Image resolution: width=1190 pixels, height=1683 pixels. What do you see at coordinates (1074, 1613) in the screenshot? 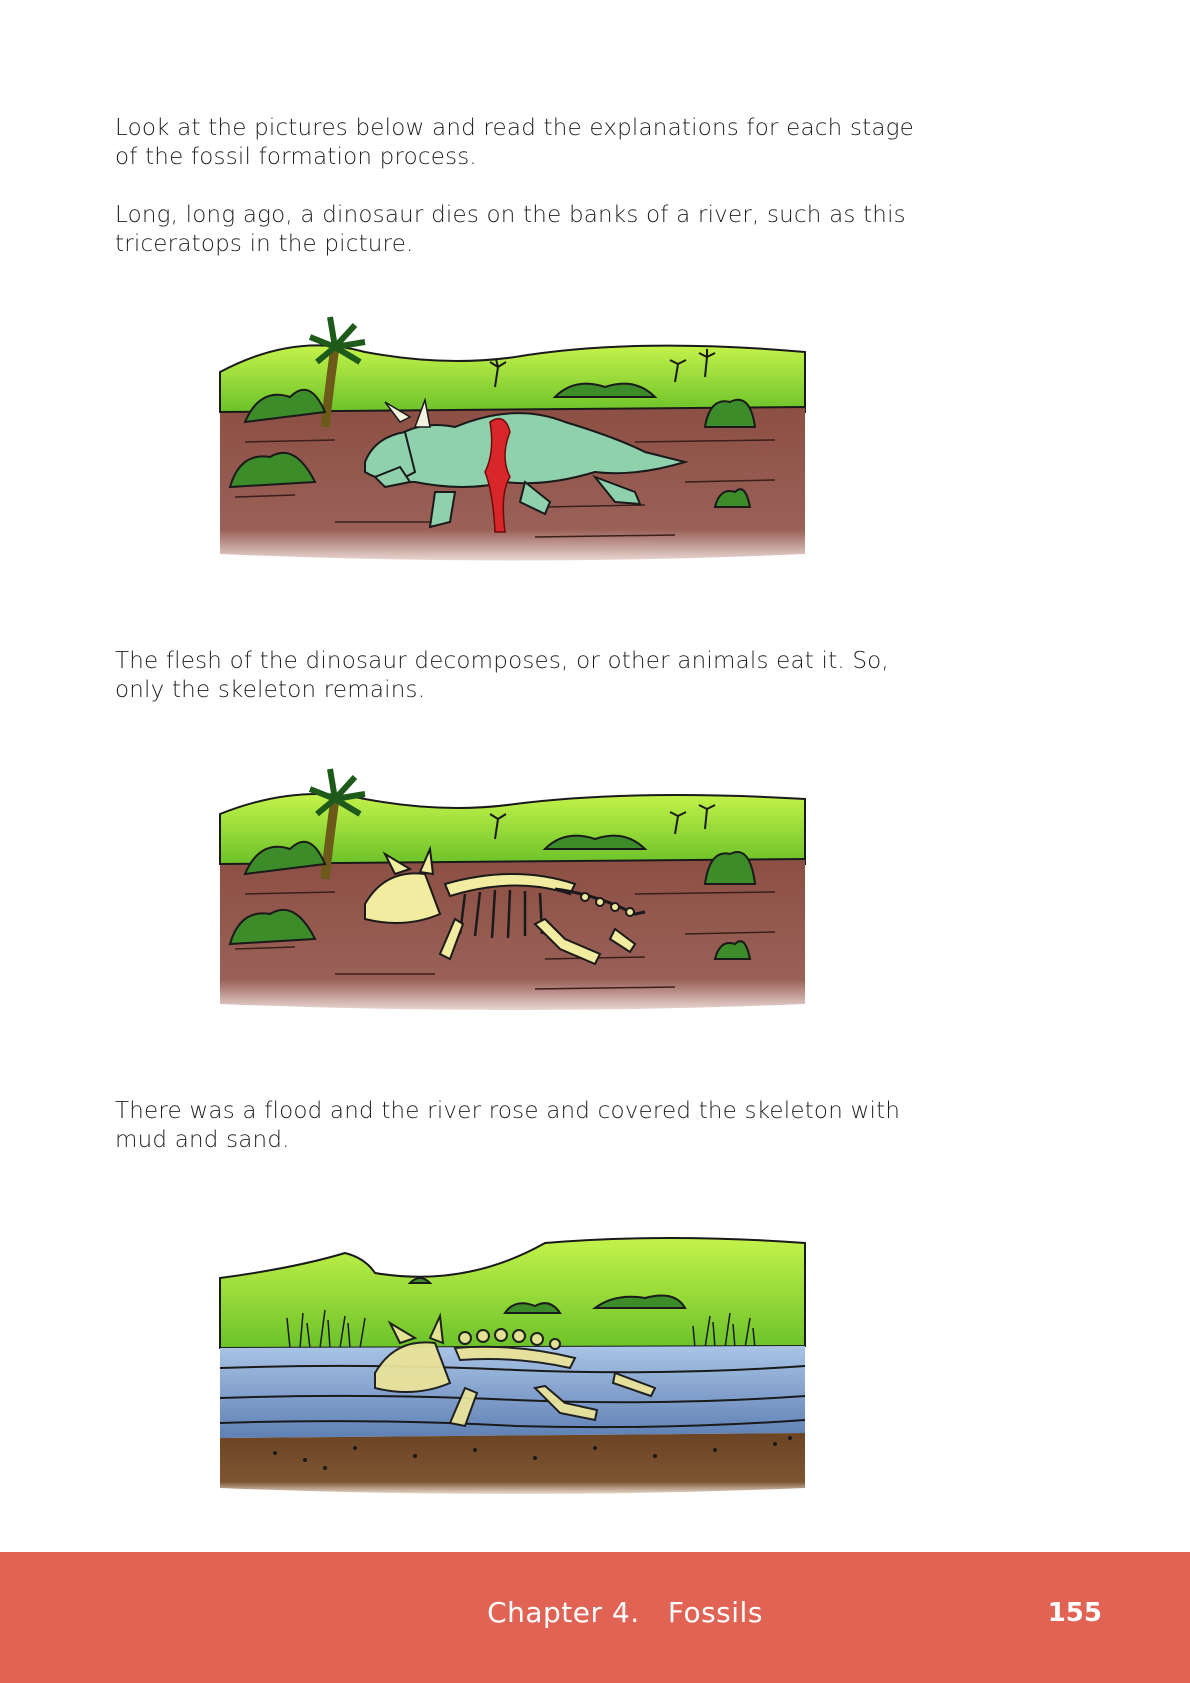
I see `page-number: 155` at bounding box center [1074, 1613].